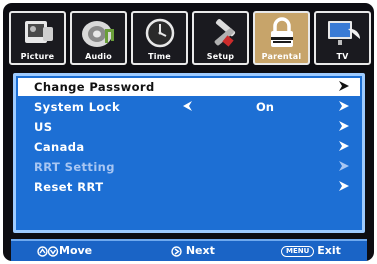 The width and height of the screenshot is (377, 264). What do you see at coordinates (200, 250) in the screenshot?
I see `next-label: Next` at bounding box center [200, 250].